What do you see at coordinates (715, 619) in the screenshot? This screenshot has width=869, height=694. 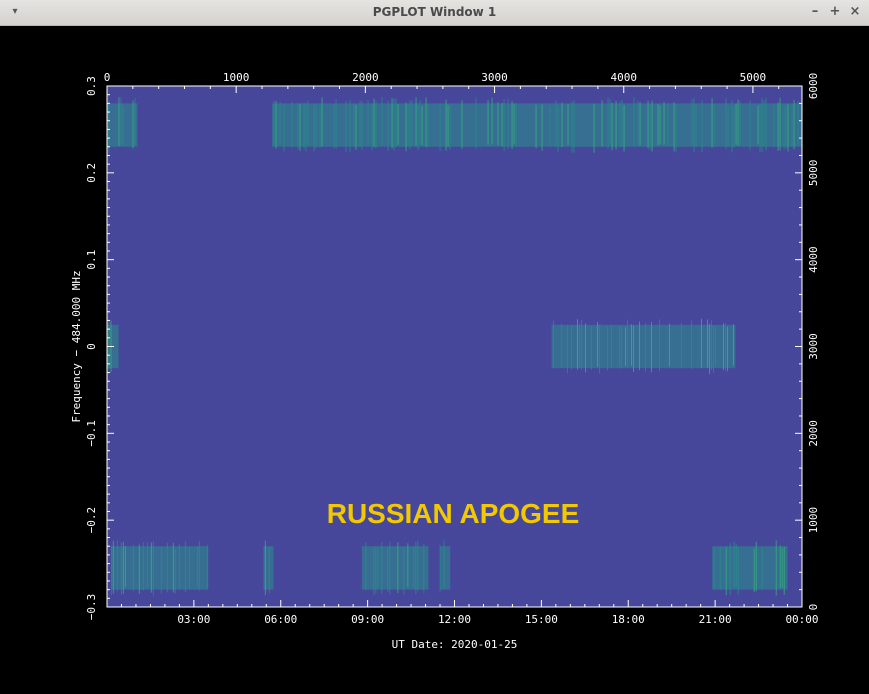 I see `x-bottom-tick-label: 21:00` at bounding box center [715, 619].